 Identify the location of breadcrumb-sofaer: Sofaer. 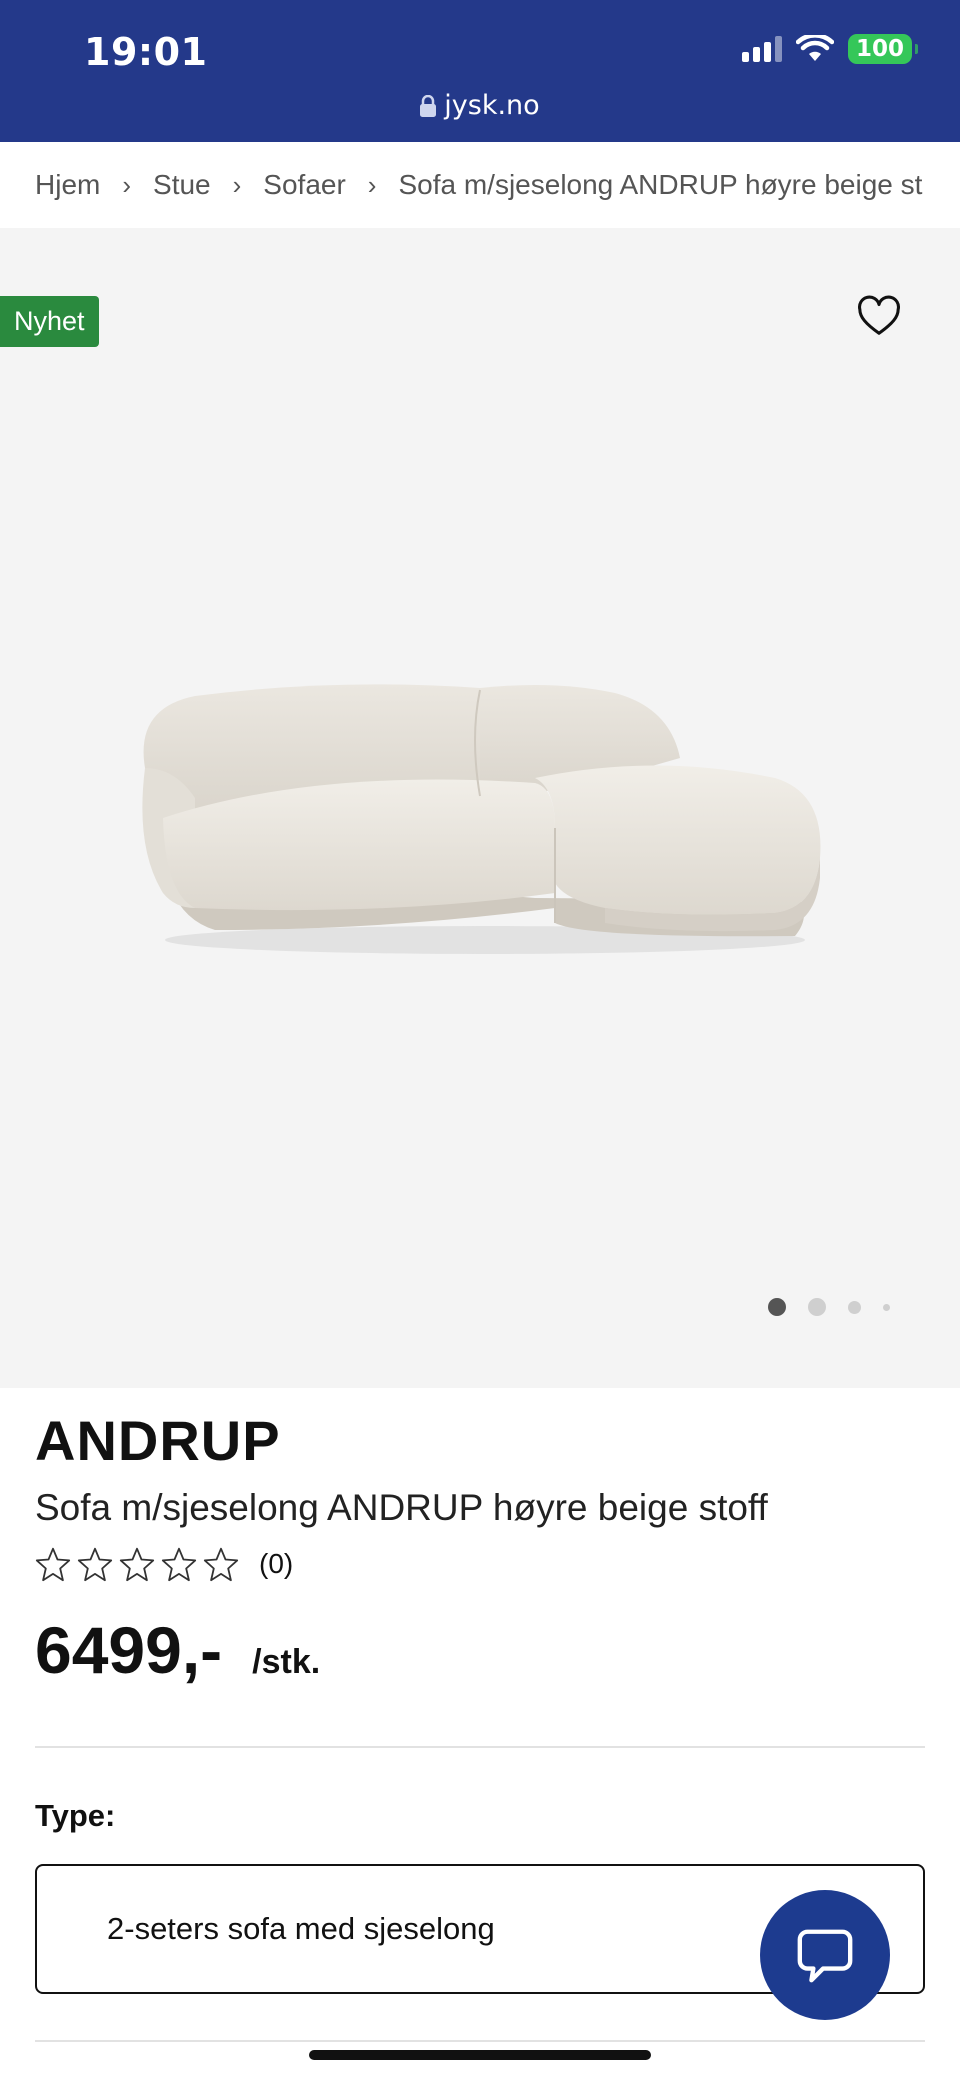
(304, 185).